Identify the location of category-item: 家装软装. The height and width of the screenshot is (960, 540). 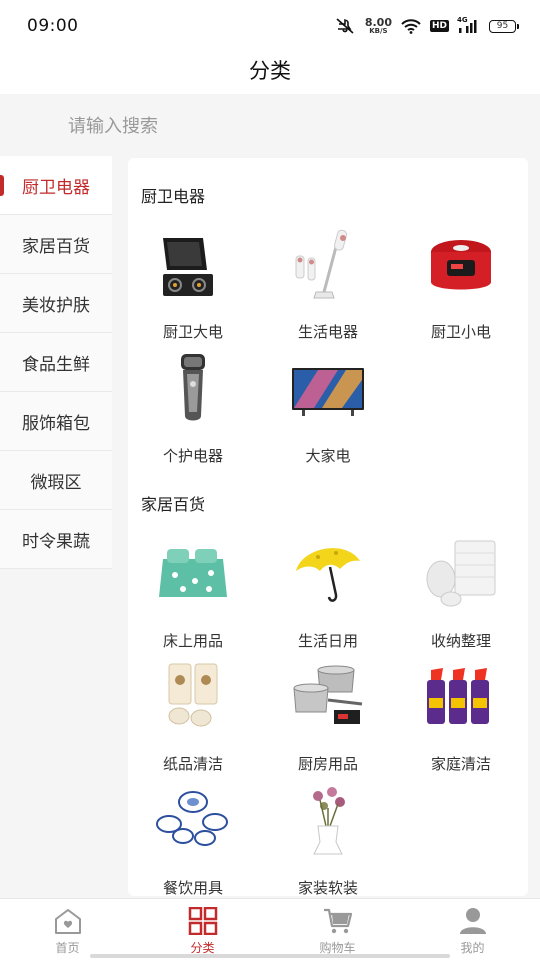
(328, 839).